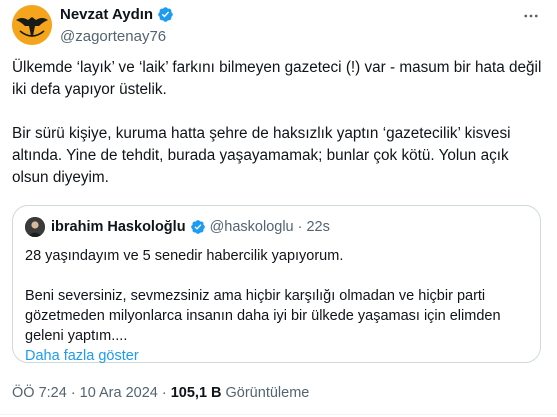 This screenshot has width=557, height=417. I want to click on author-handle: @zagortenay76, so click(113, 36).